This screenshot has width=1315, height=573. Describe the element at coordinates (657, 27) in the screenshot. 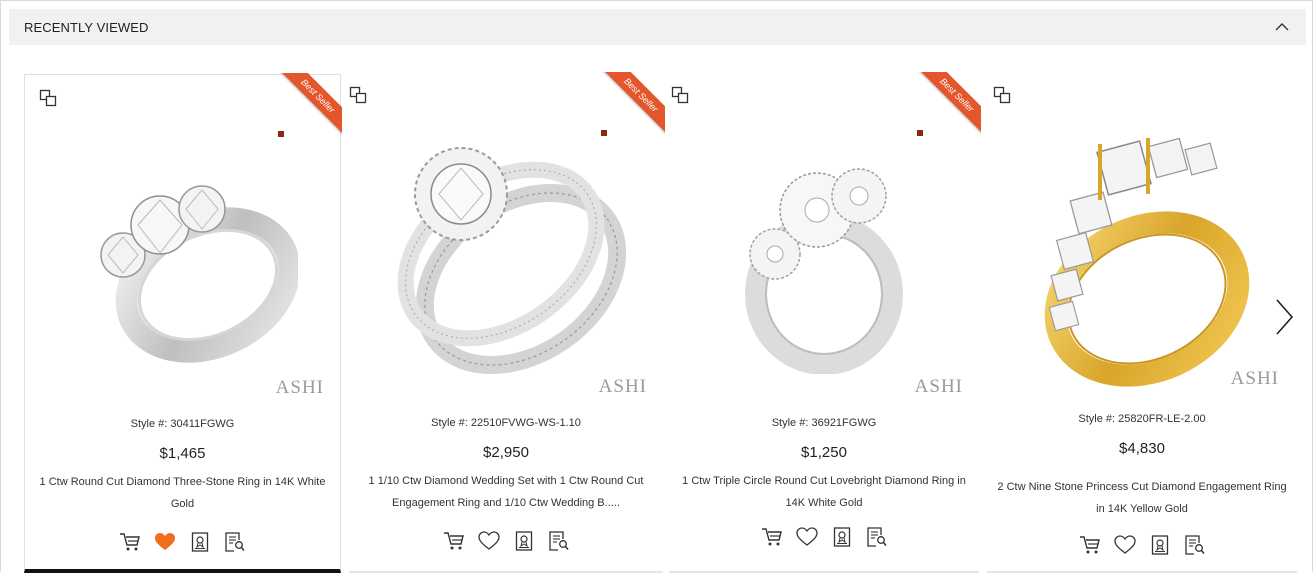

I see `panel-header: RECENTLY VIEWED` at that location.